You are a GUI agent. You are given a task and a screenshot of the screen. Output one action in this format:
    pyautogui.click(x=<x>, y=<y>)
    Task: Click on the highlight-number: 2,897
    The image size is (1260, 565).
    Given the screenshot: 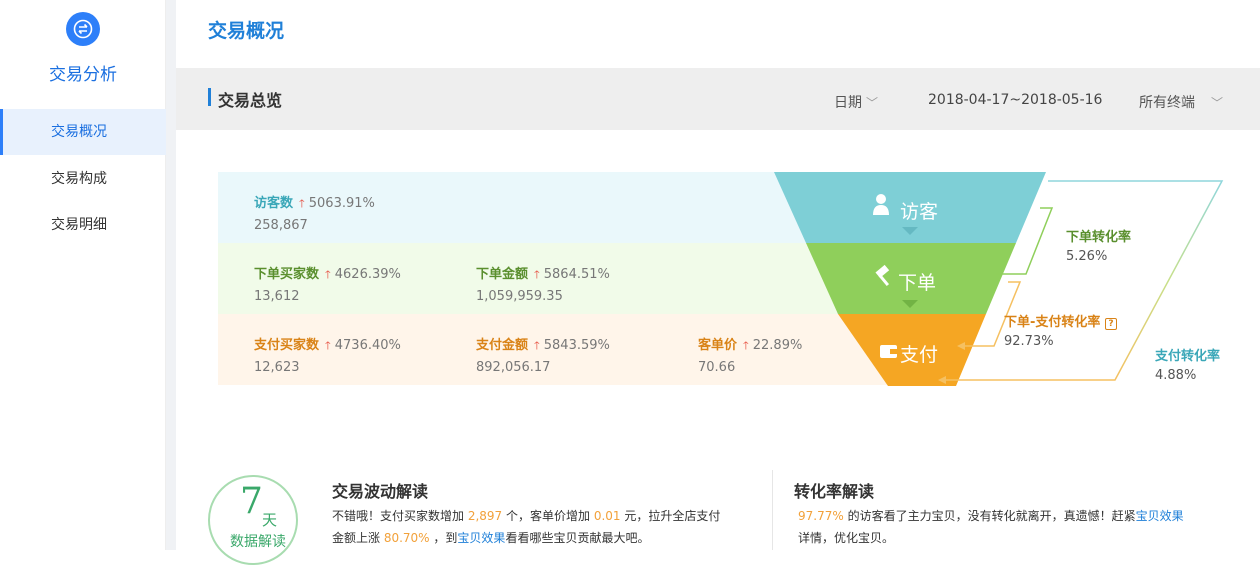 What is the action you would take?
    pyautogui.click(x=485, y=516)
    